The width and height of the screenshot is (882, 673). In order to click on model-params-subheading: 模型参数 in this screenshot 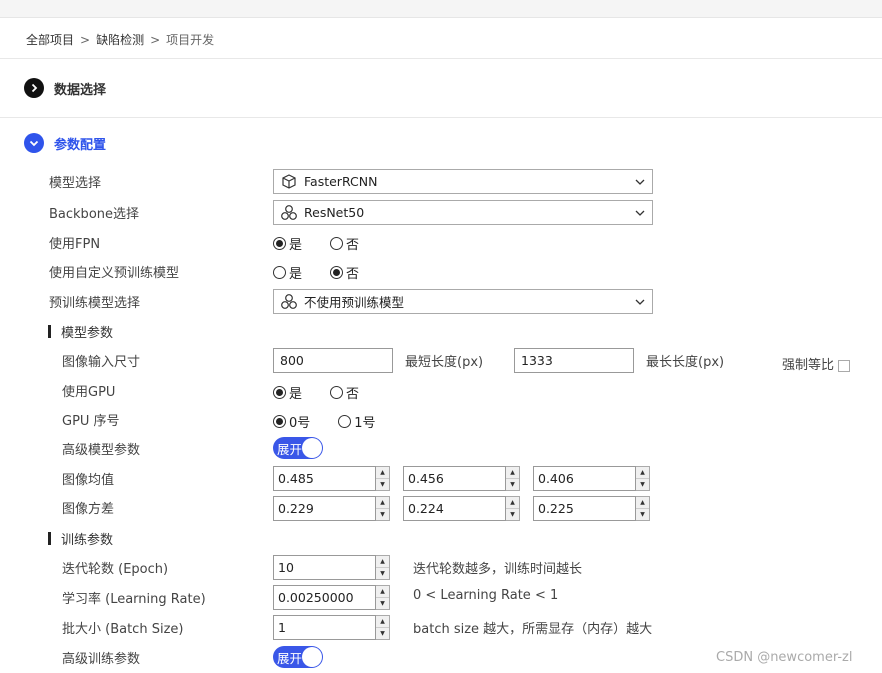, I will do `click(80, 331)`.